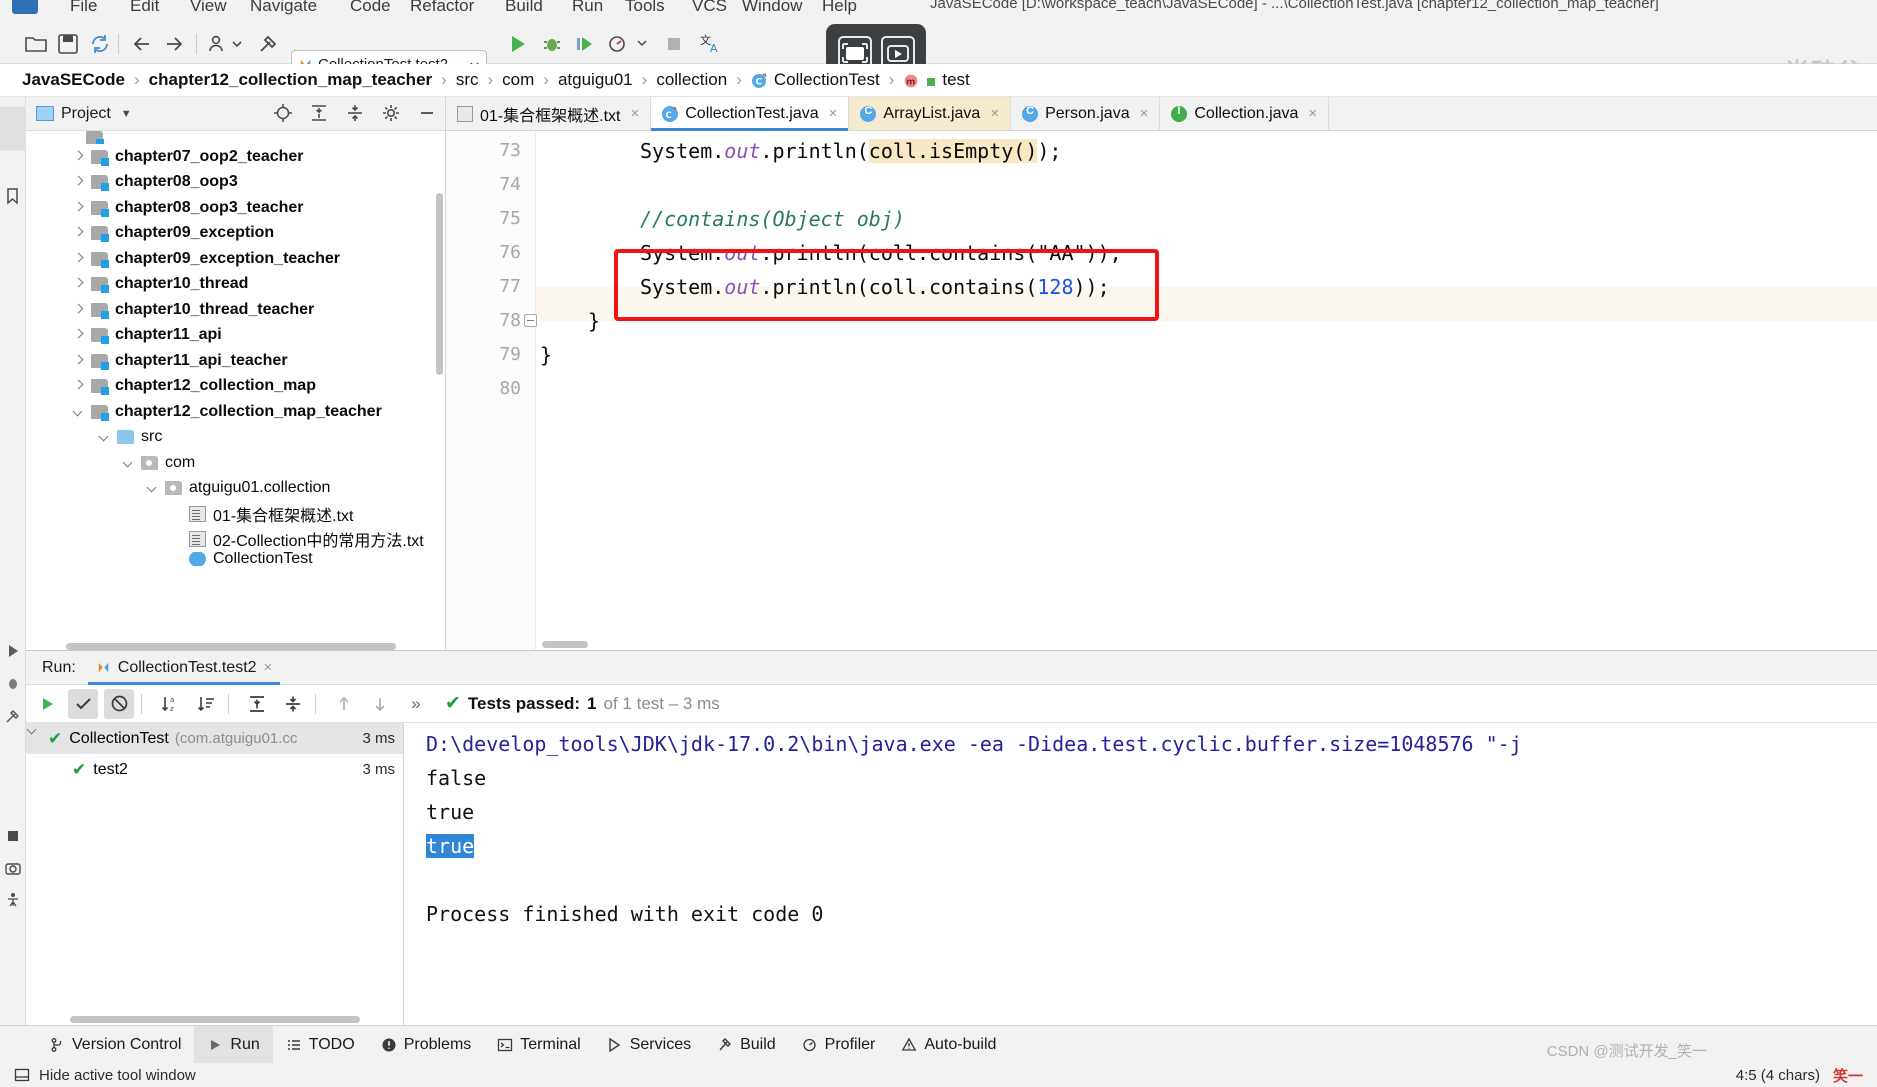 The height and width of the screenshot is (1087, 1877). What do you see at coordinates (119, 703) in the screenshot?
I see `show-ignored-icon` at bounding box center [119, 703].